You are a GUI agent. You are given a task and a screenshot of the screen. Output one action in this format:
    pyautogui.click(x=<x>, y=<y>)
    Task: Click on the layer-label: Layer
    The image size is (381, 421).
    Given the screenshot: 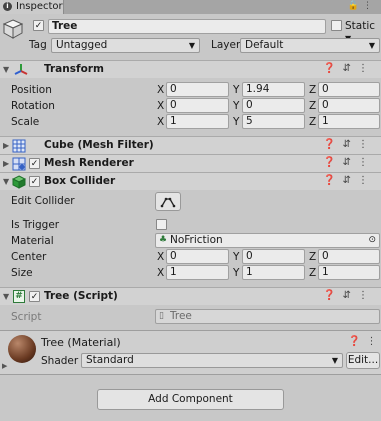 What is the action you would take?
    pyautogui.click(x=226, y=45)
    